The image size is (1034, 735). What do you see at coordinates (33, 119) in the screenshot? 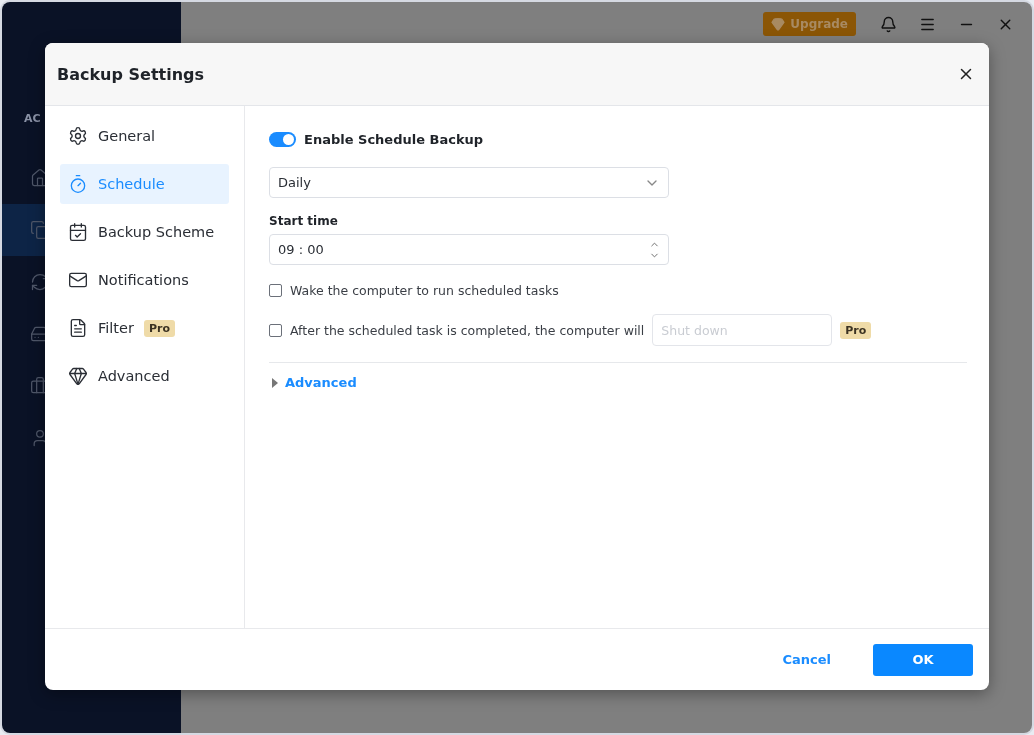
I see `app-name: AC` at bounding box center [33, 119].